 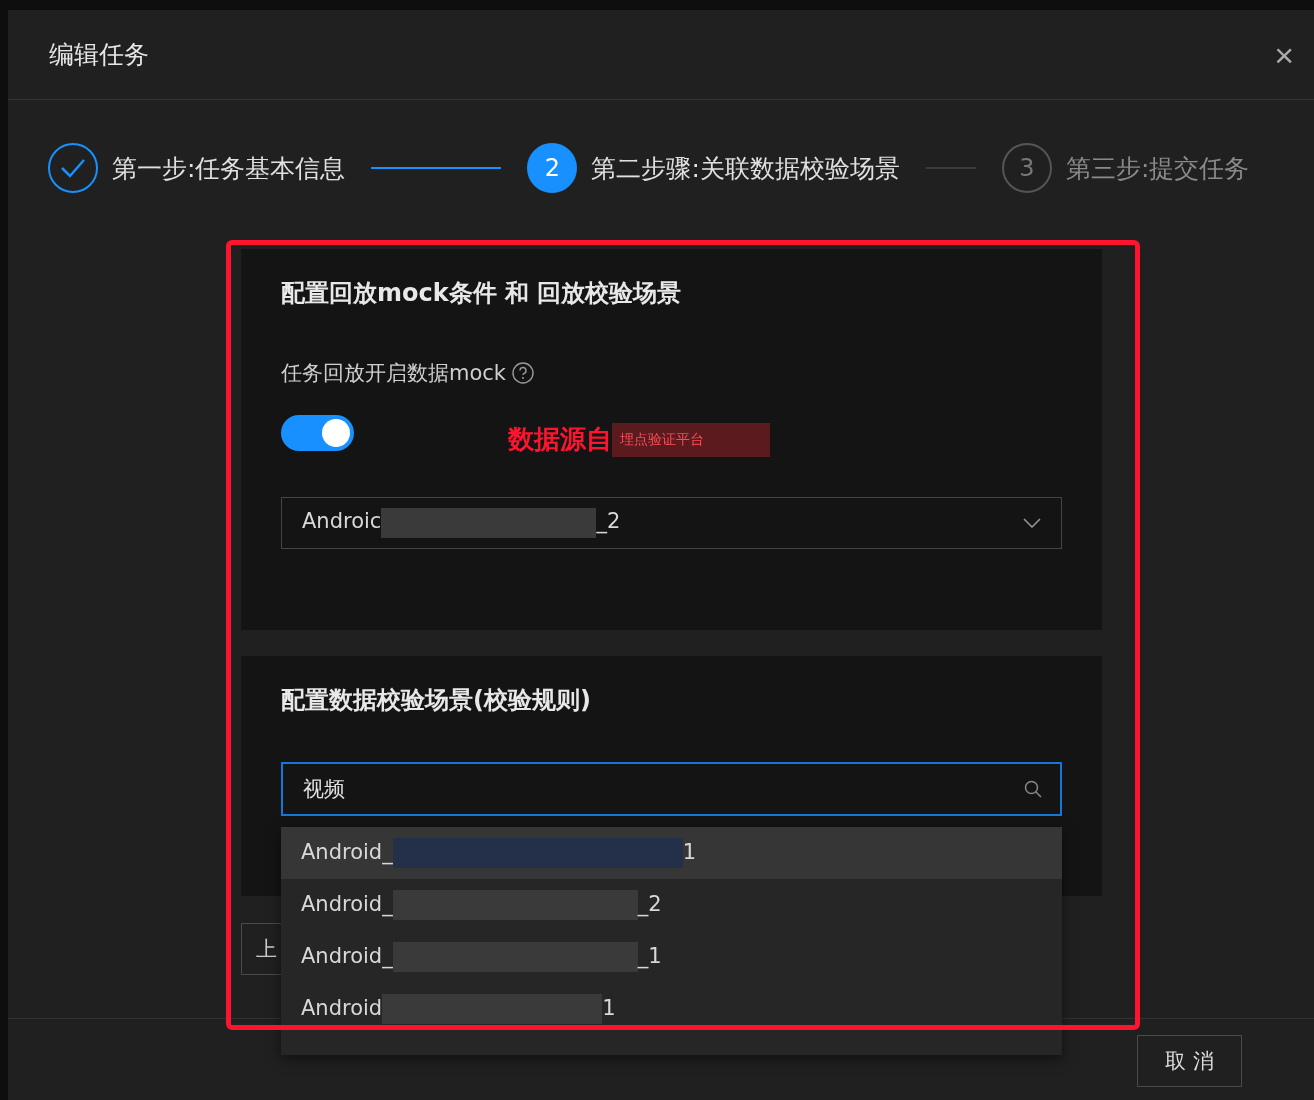 I want to click on annotation-text: 数据源自, so click(x=560, y=439).